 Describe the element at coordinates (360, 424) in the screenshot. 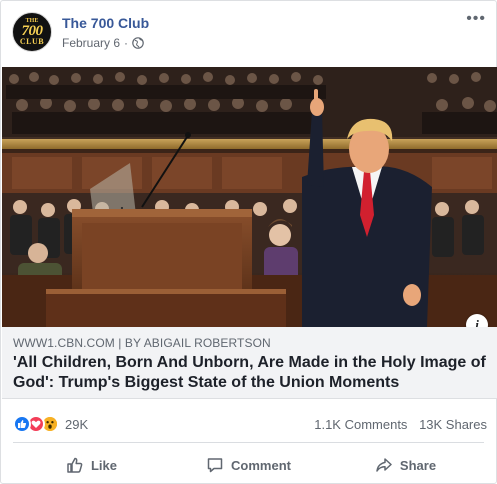

I see `comments-count: 1.1K Comments` at that location.